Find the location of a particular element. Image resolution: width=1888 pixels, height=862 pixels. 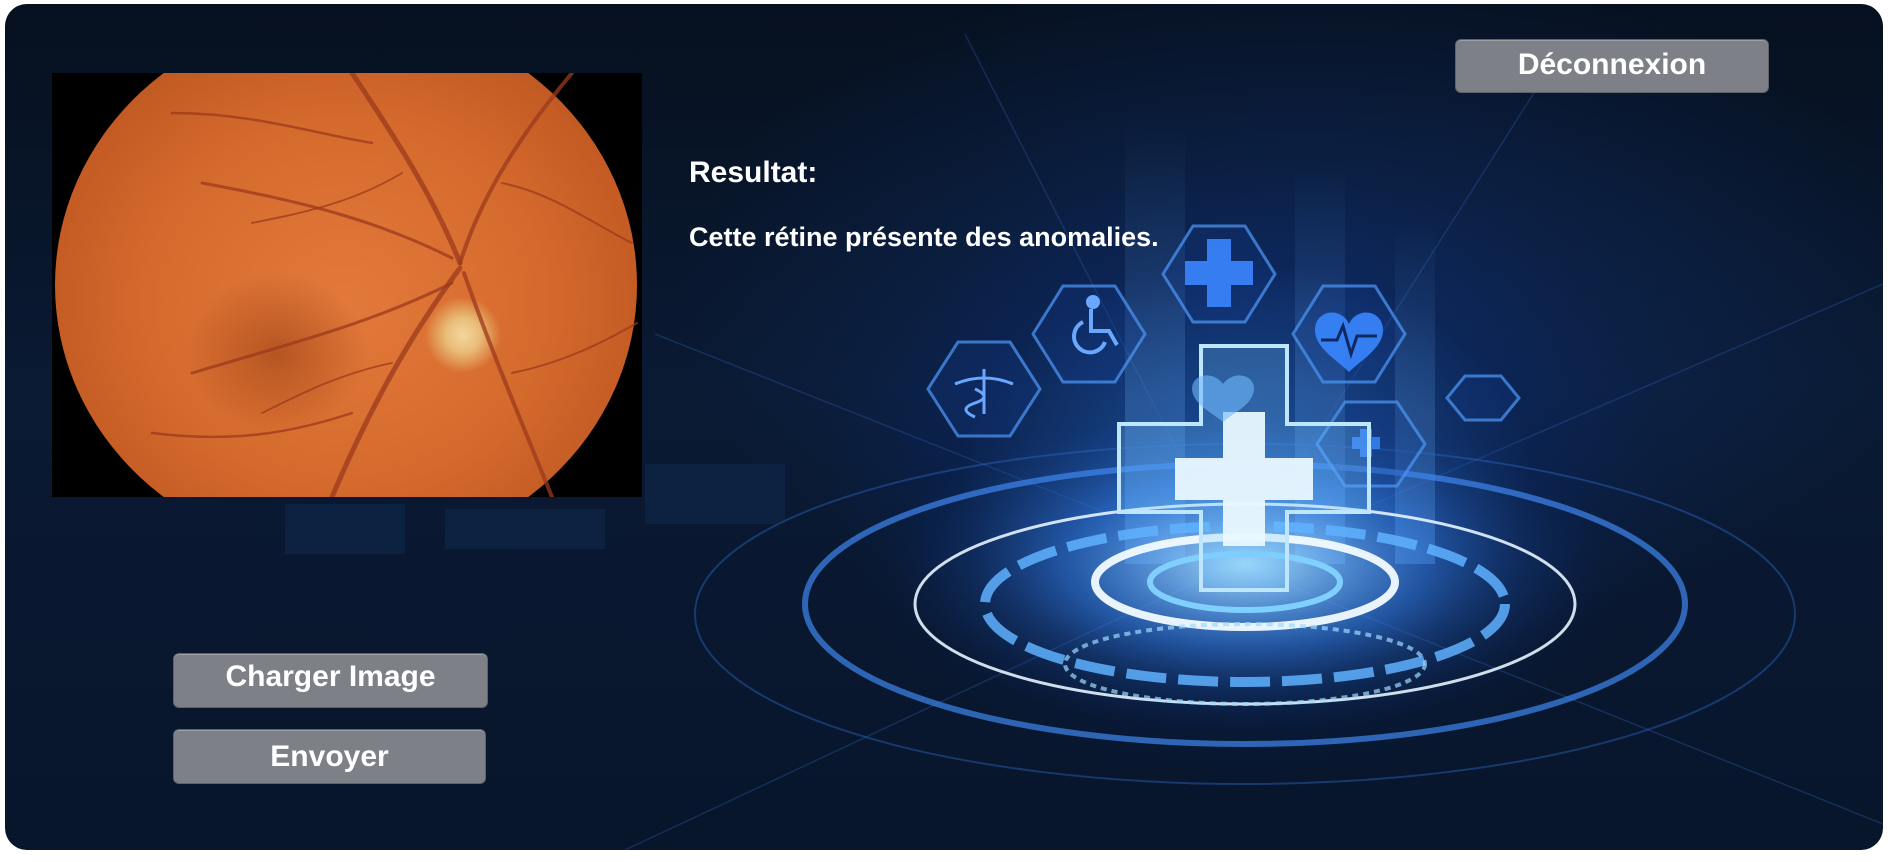

send-button: Envoyer is located at coordinates (329, 756).